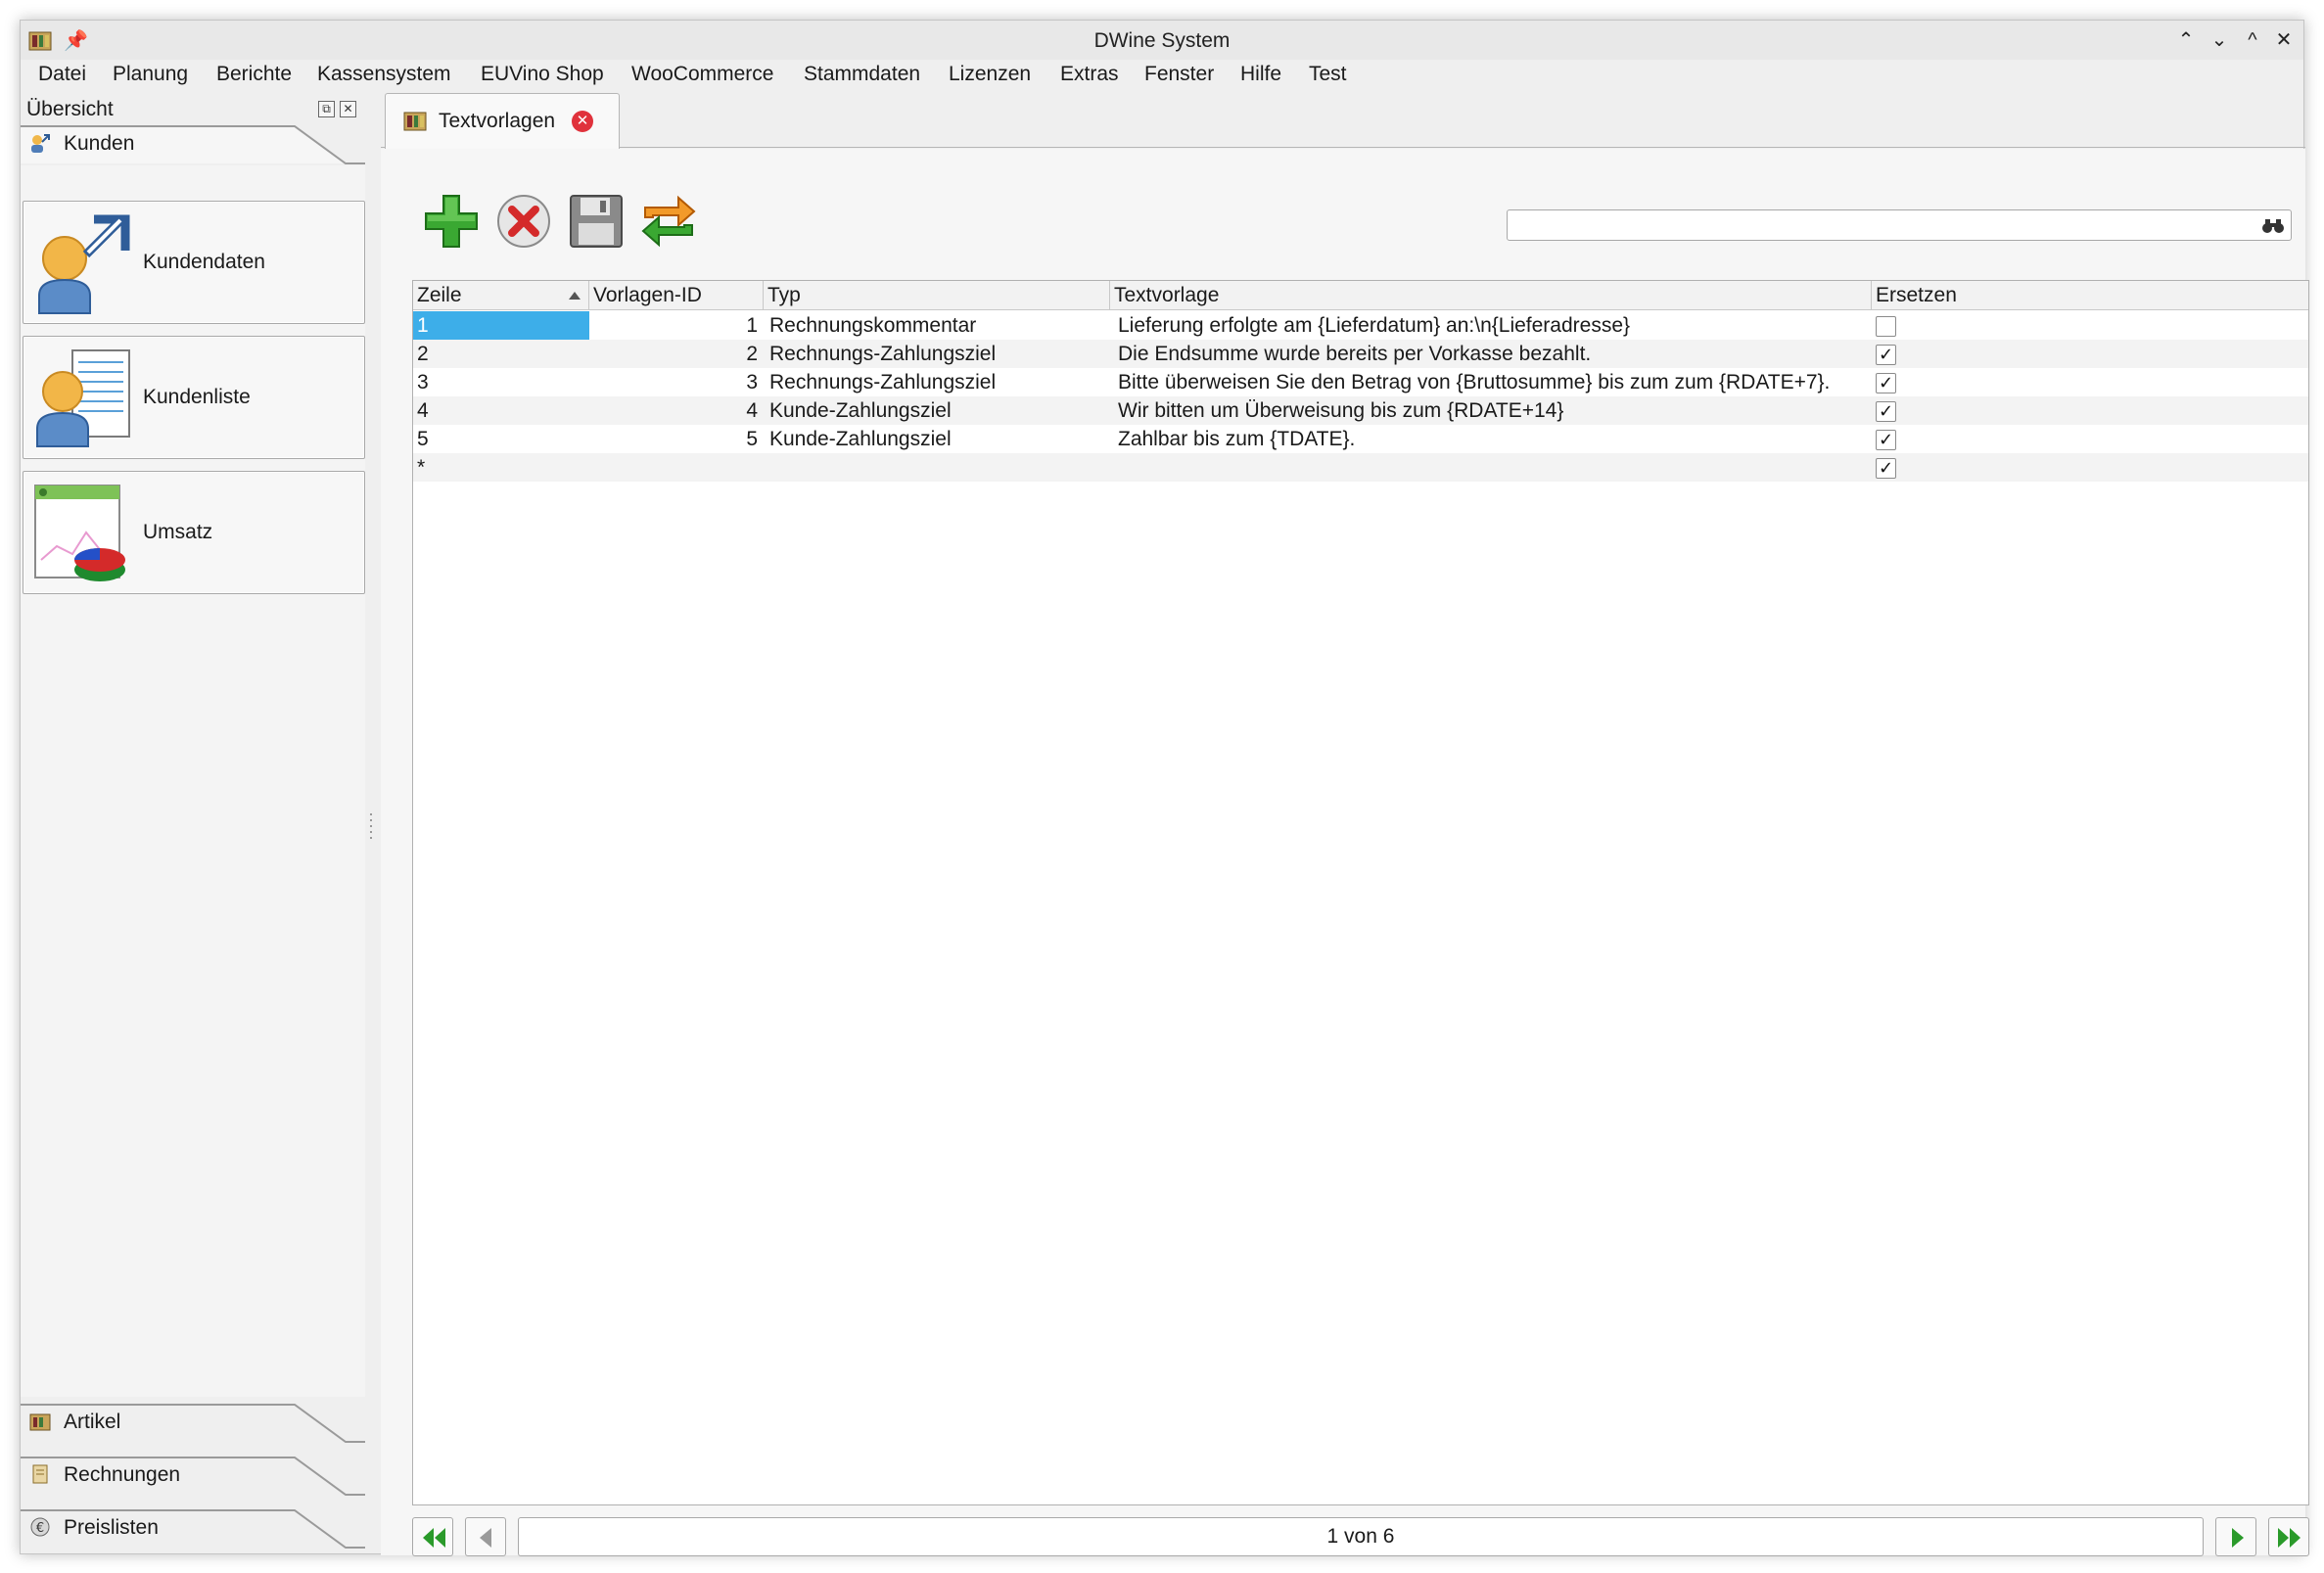 The width and height of the screenshot is (2324, 1573). What do you see at coordinates (501, 354) in the screenshot?
I see `cell-zeile: 2` at bounding box center [501, 354].